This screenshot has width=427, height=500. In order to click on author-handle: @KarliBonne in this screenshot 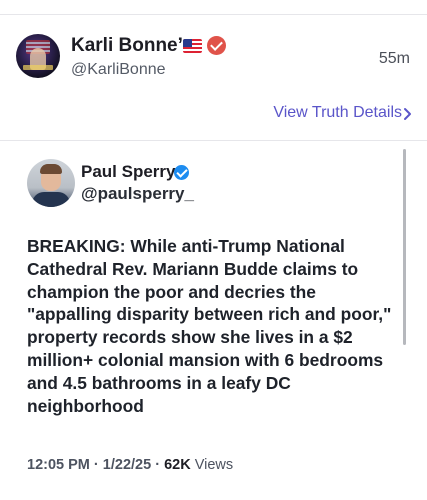, I will do `click(118, 70)`.